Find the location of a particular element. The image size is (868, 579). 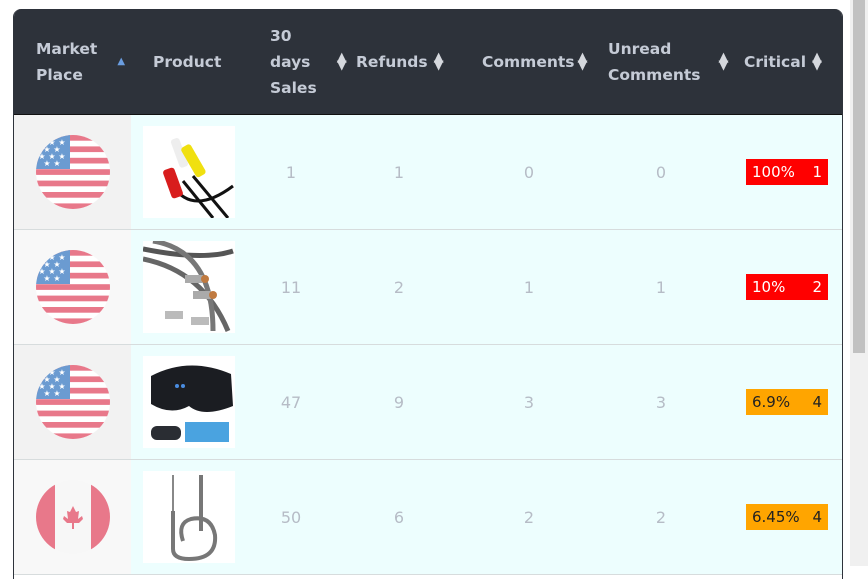

critical-percent: 100% is located at coordinates (773, 172).